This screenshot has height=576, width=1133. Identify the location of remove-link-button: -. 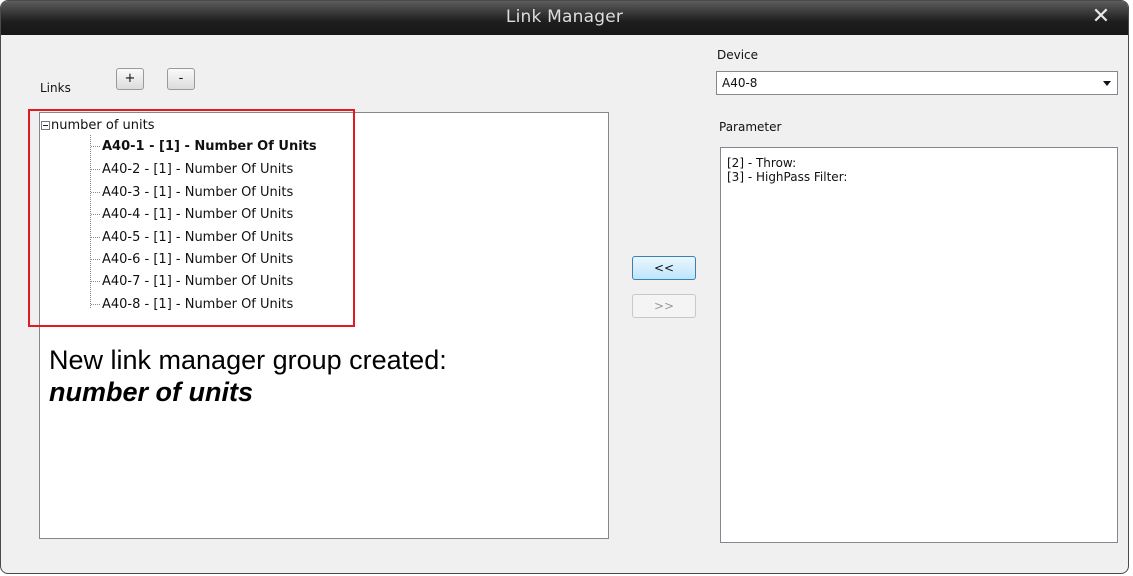
(181, 79).